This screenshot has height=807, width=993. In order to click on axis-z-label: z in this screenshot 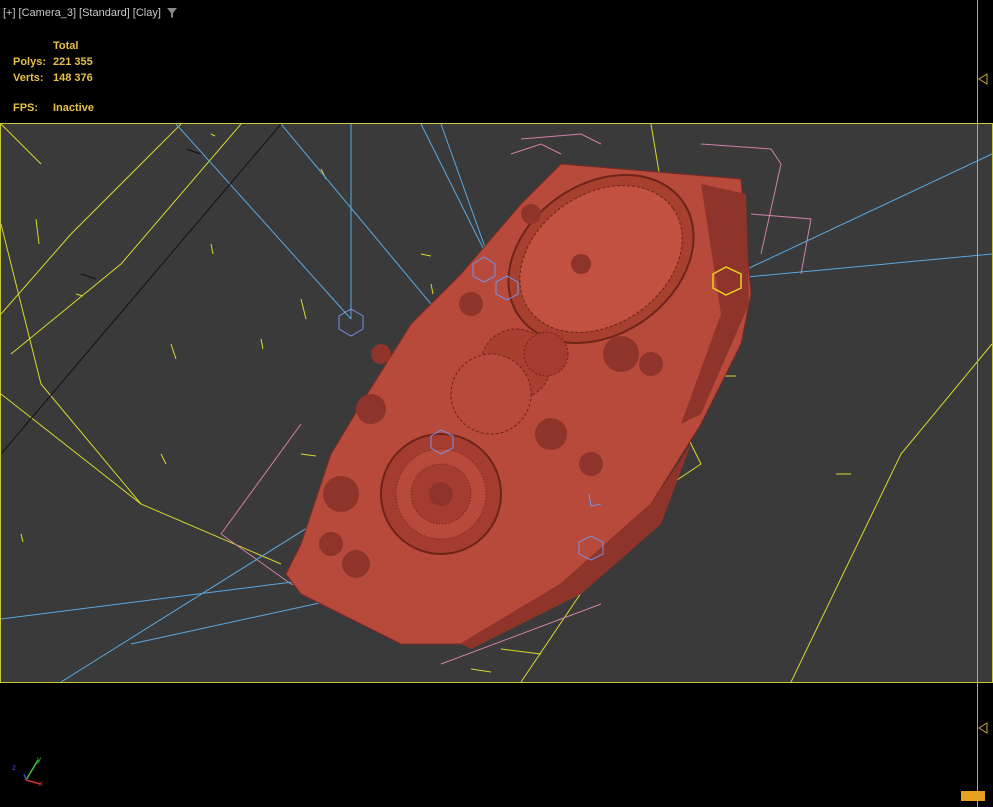, I will do `click(14, 767)`.